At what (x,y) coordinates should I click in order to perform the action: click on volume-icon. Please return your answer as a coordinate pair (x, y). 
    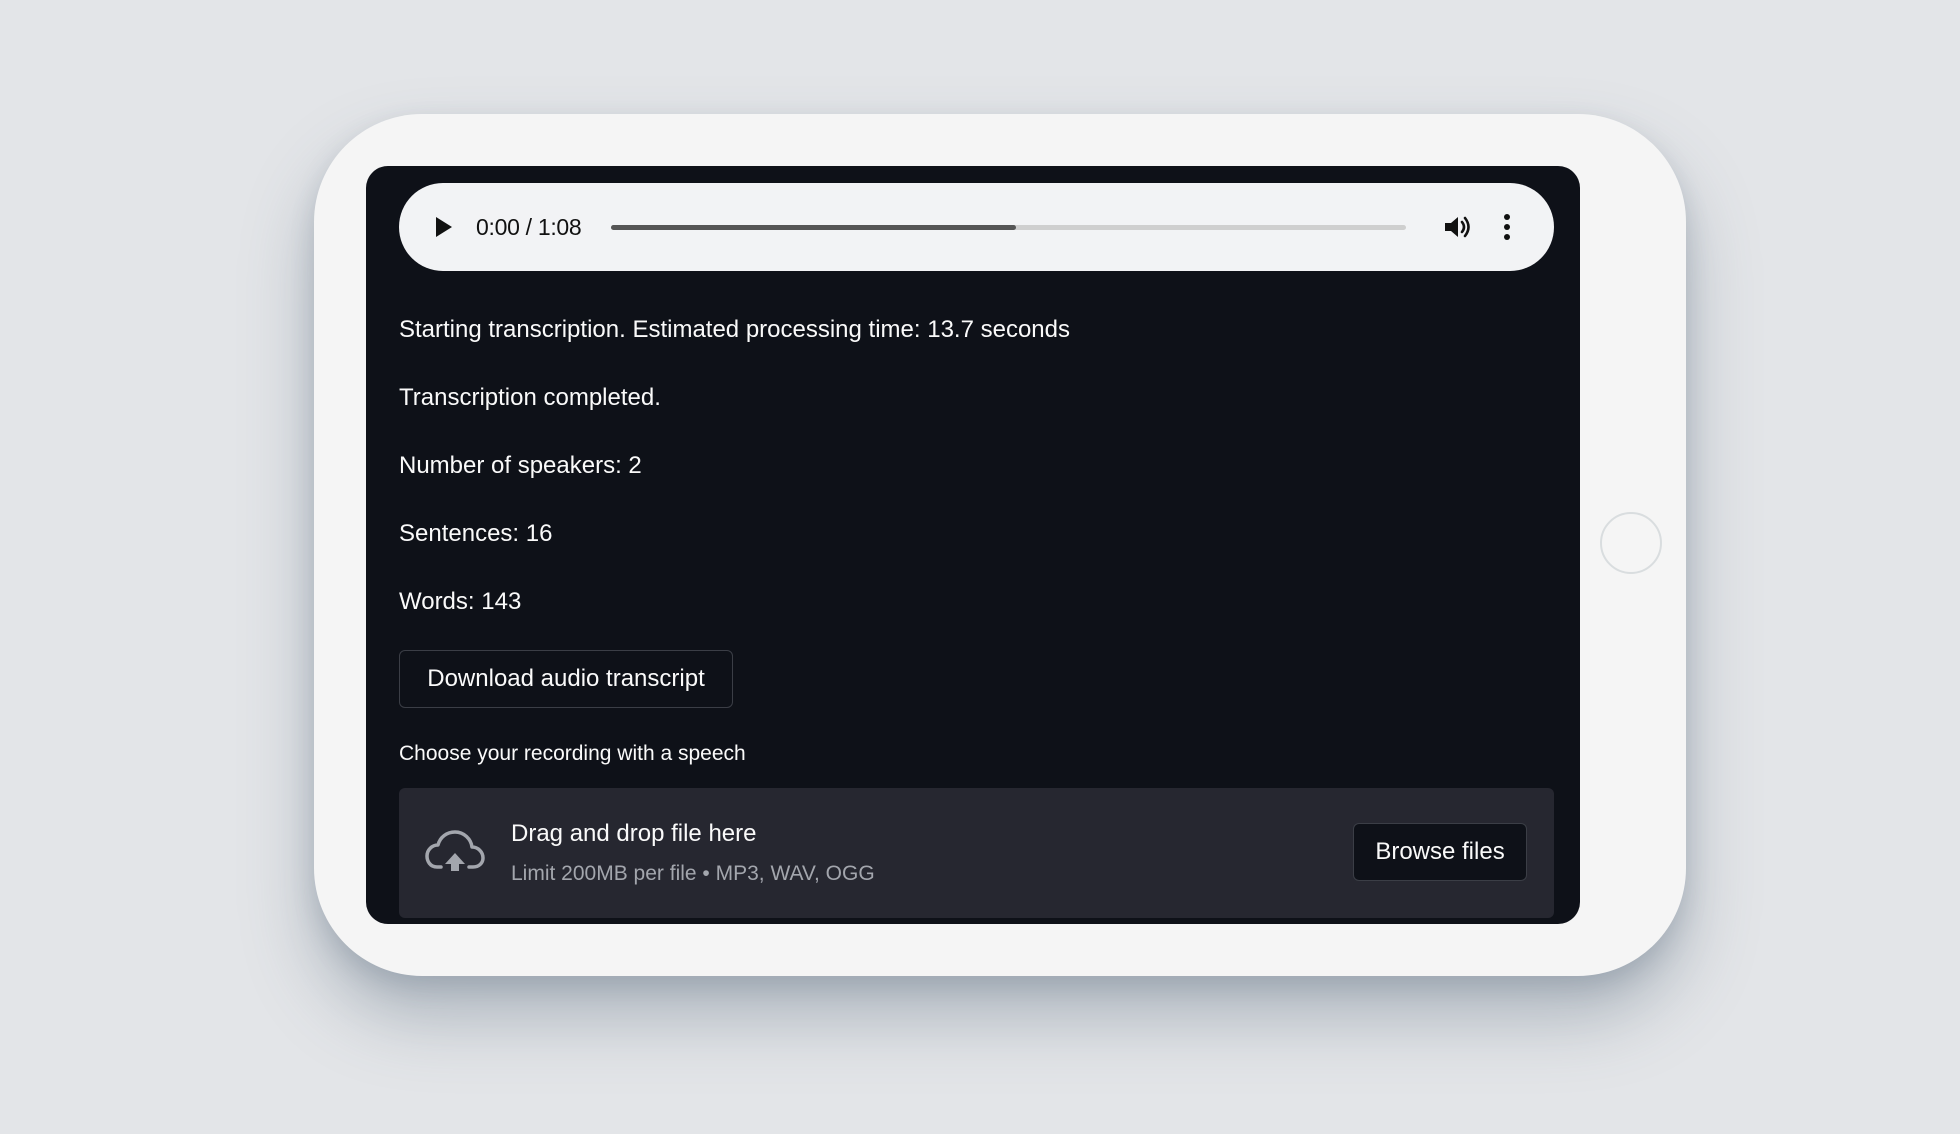
    Looking at the image, I should click on (1457, 227).